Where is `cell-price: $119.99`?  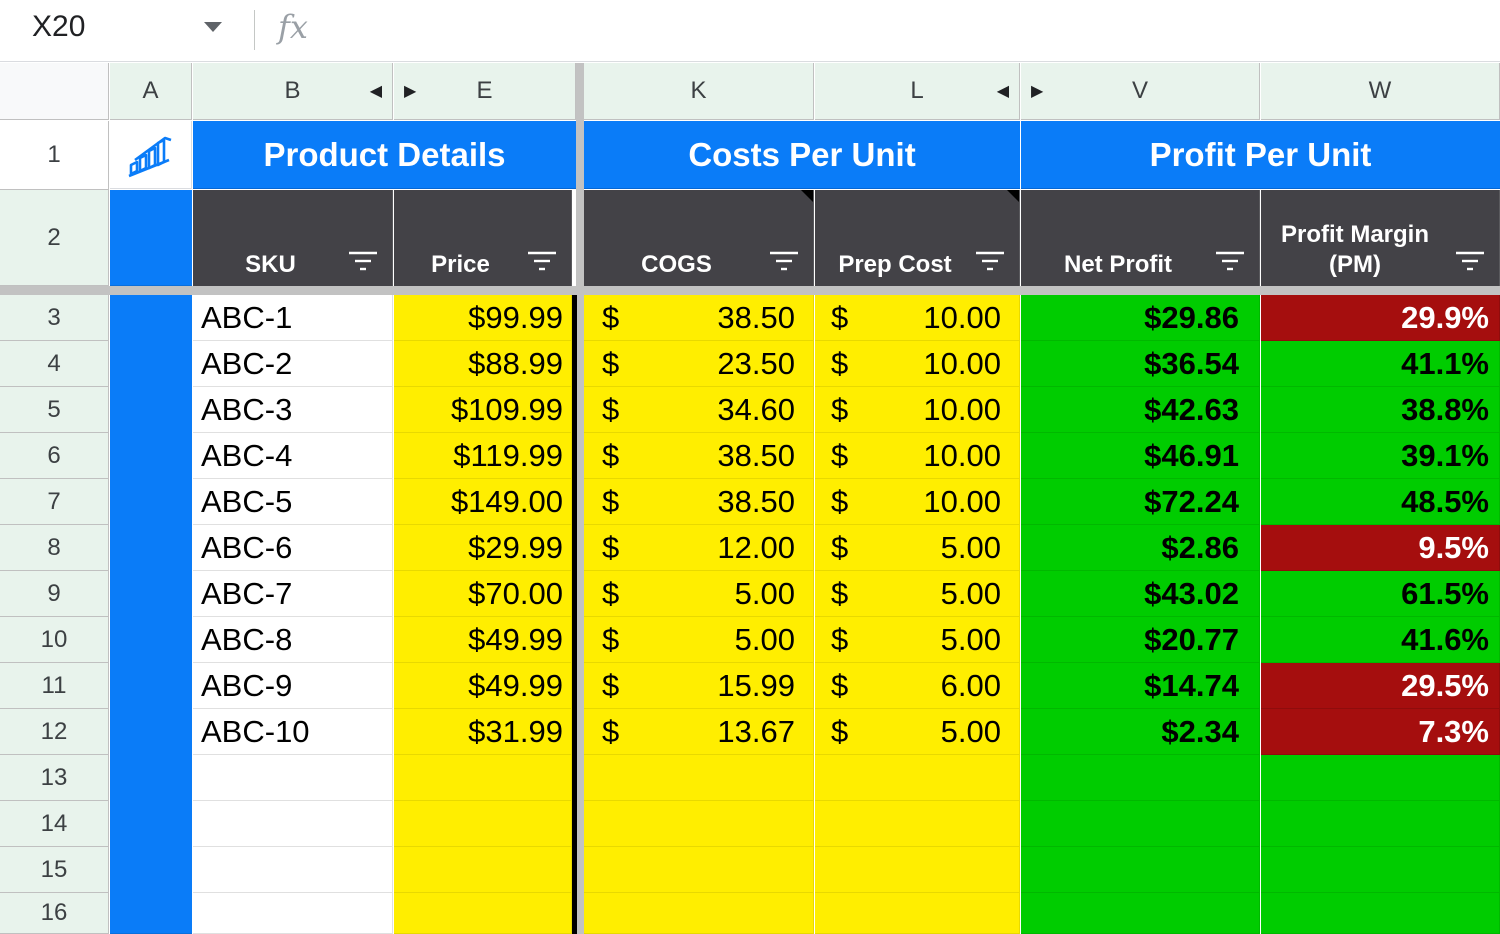 cell-price: $119.99 is located at coordinates (483, 456).